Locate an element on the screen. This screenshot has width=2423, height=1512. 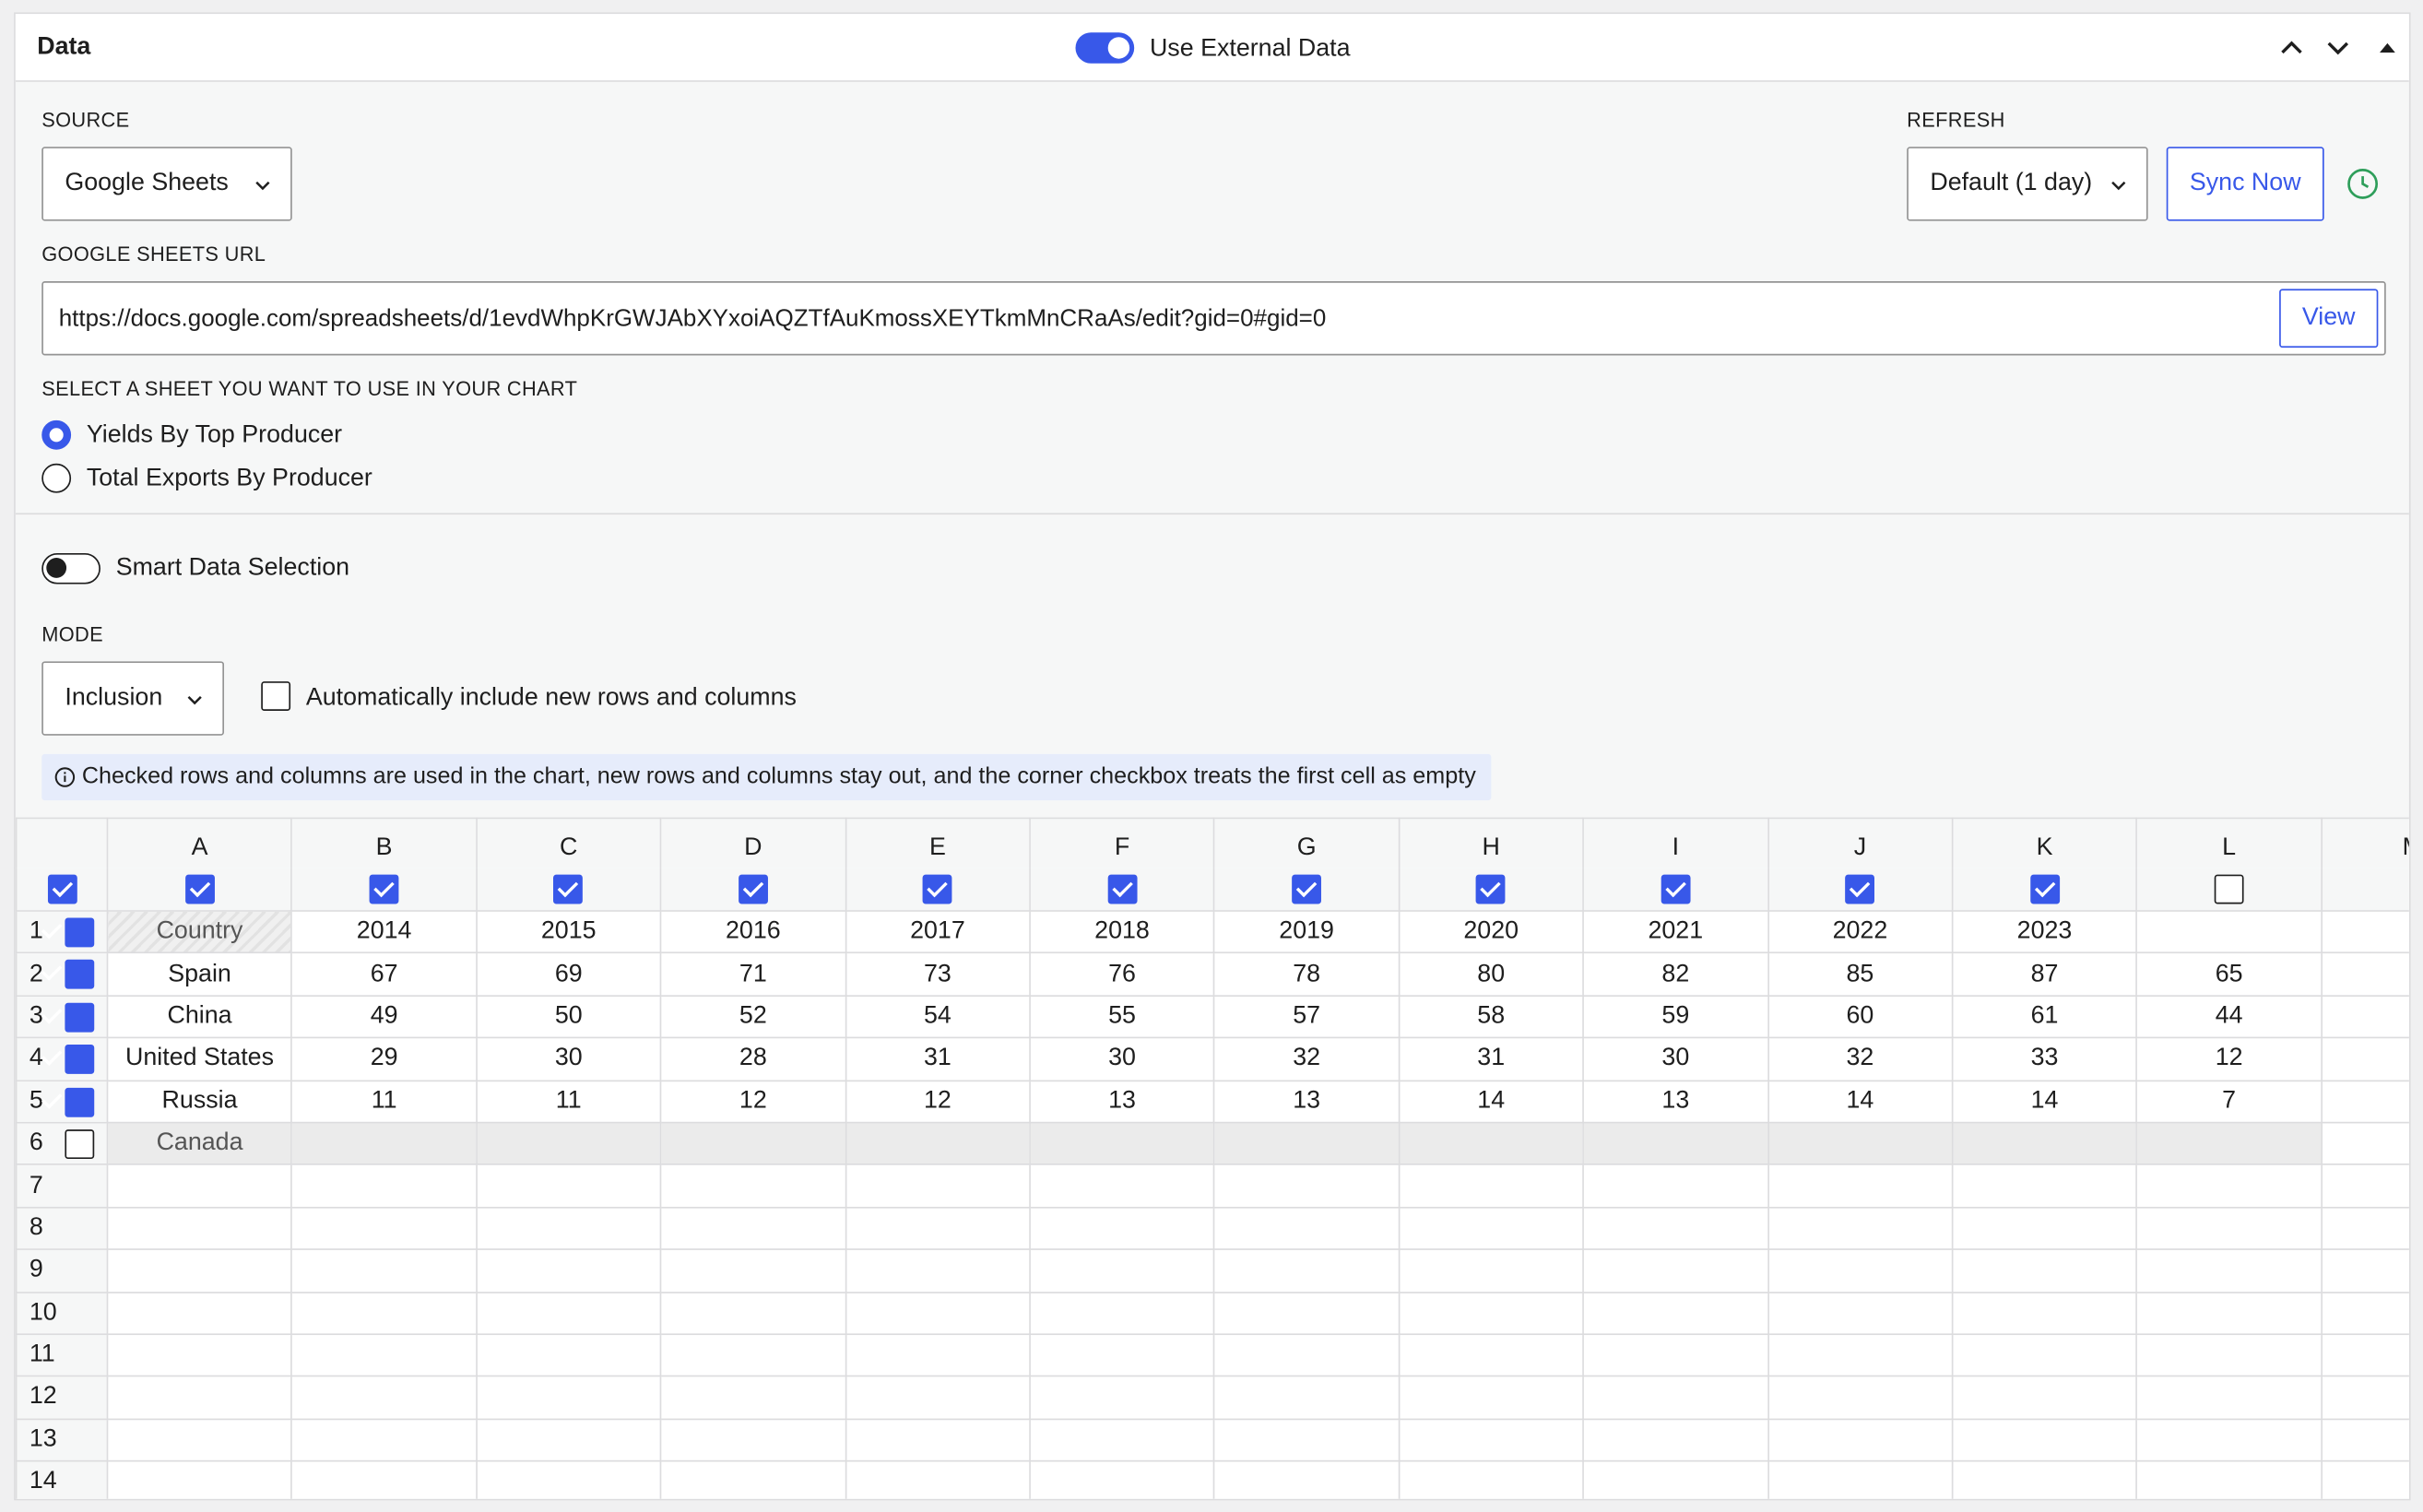
refresh-select: Default (1 day) is located at coordinates (2027, 184).